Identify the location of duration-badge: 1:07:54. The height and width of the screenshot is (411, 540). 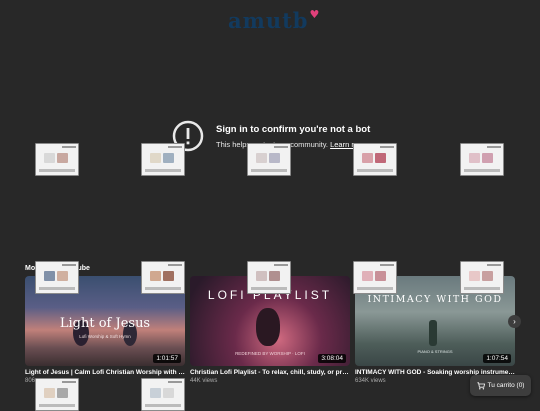
(497, 358).